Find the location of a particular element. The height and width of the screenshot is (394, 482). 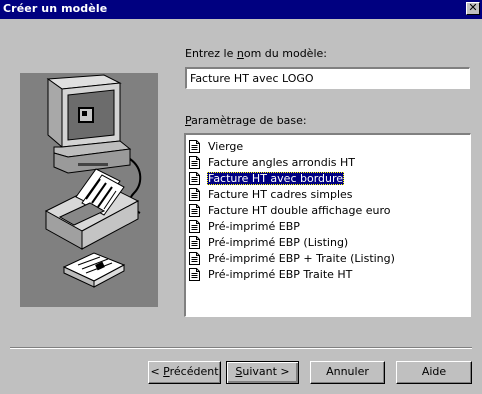

list-item-label: Pré-imprimé EBP + Traite (Listing) is located at coordinates (301, 258).